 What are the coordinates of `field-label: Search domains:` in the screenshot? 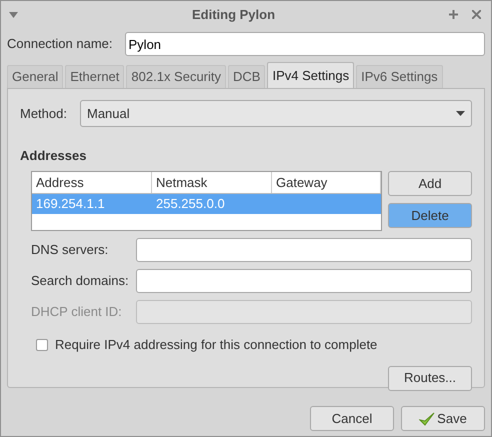 It's located at (80, 281).